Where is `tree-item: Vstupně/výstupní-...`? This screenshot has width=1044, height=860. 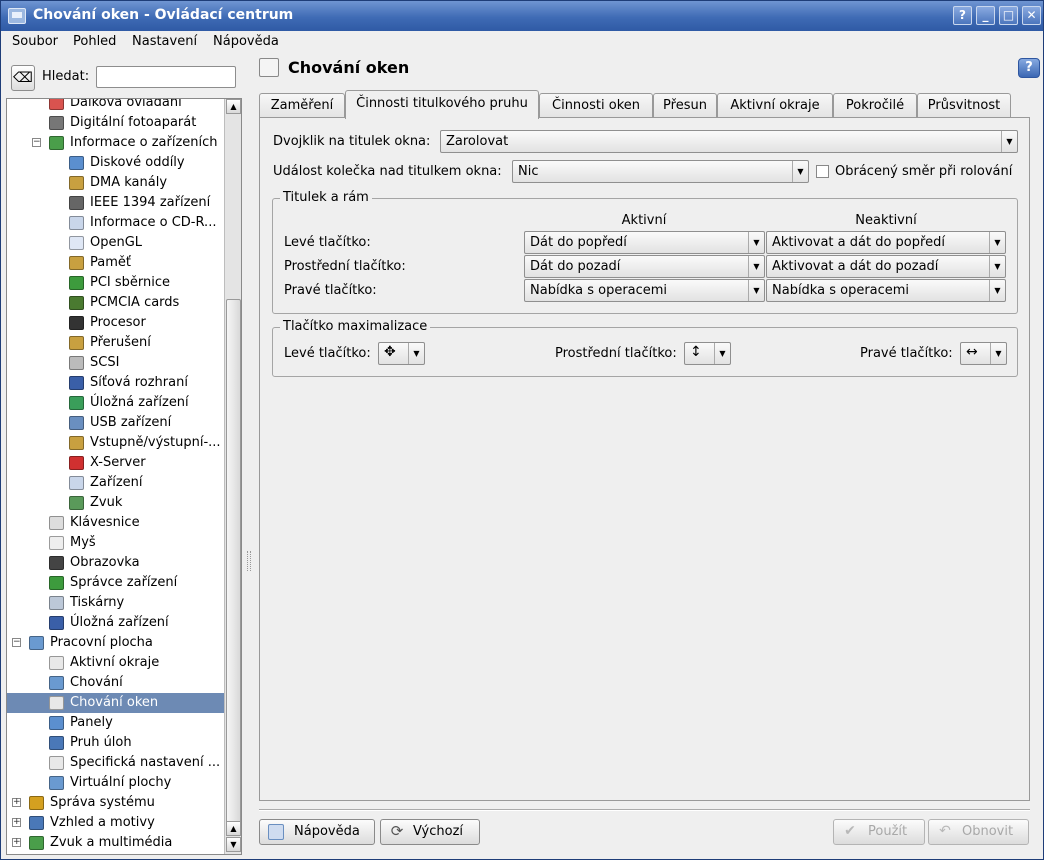 tree-item: Vstupně/výstupní-... is located at coordinates (116, 443).